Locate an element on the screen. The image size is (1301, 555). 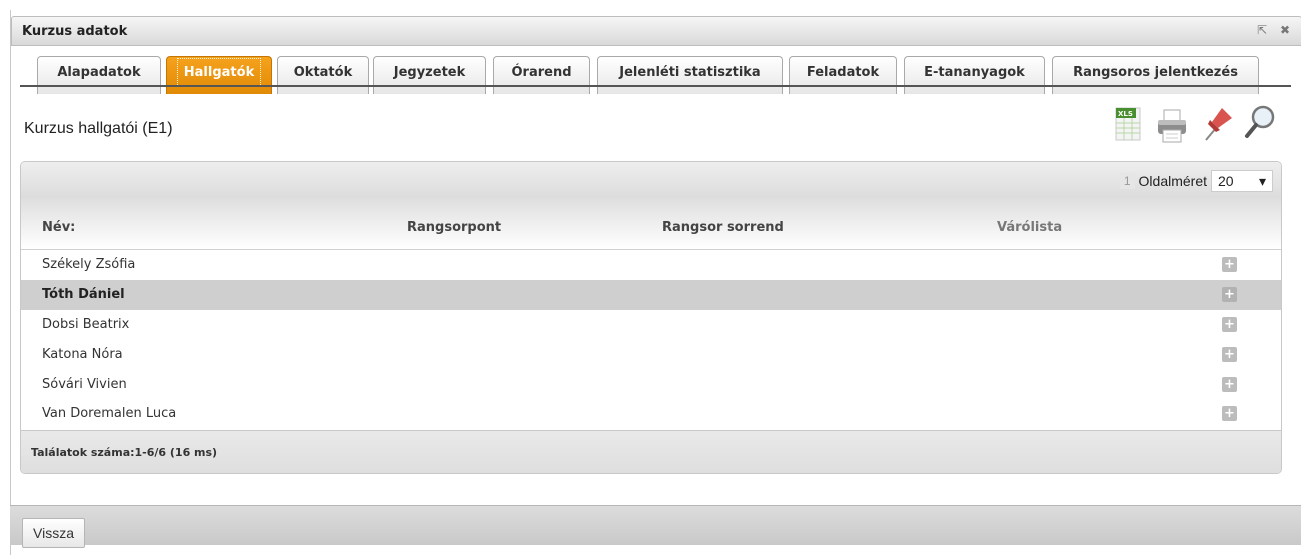
student-name: Dobsi Beatrix is located at coordinates (86, 324).